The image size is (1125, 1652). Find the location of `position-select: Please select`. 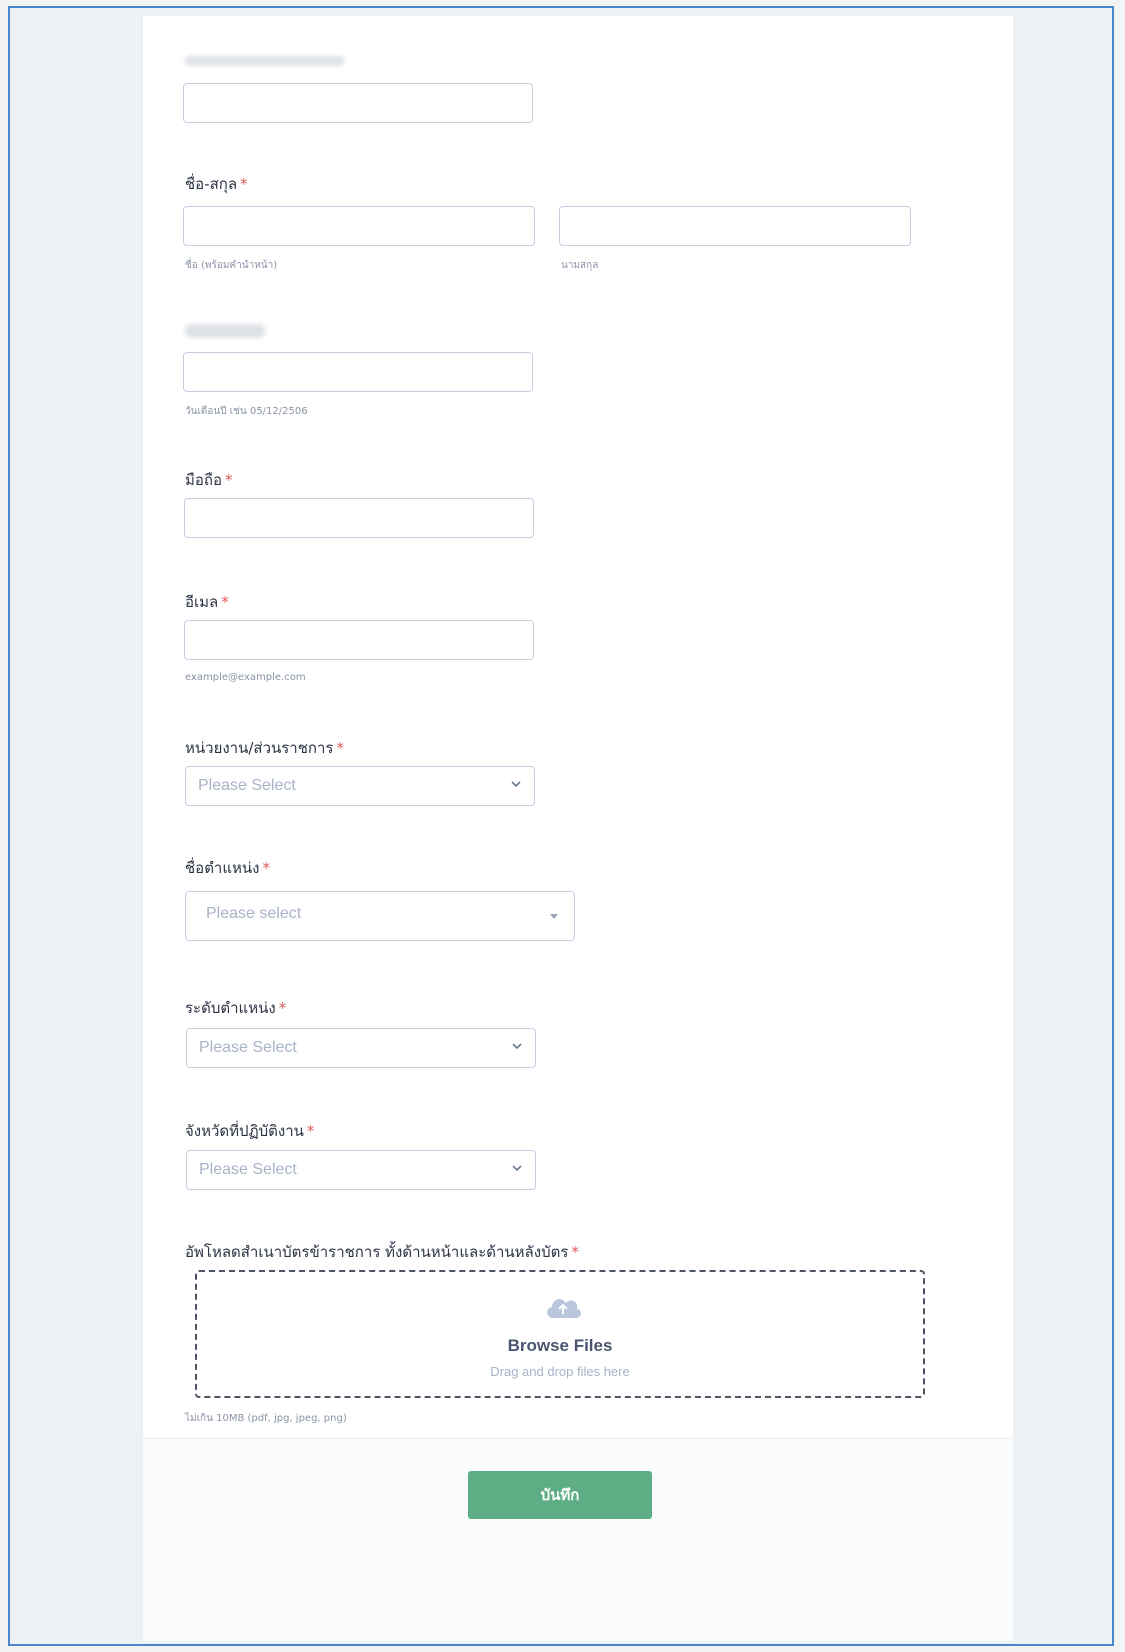

position-select: Please select is located at coordinates (380, 916).